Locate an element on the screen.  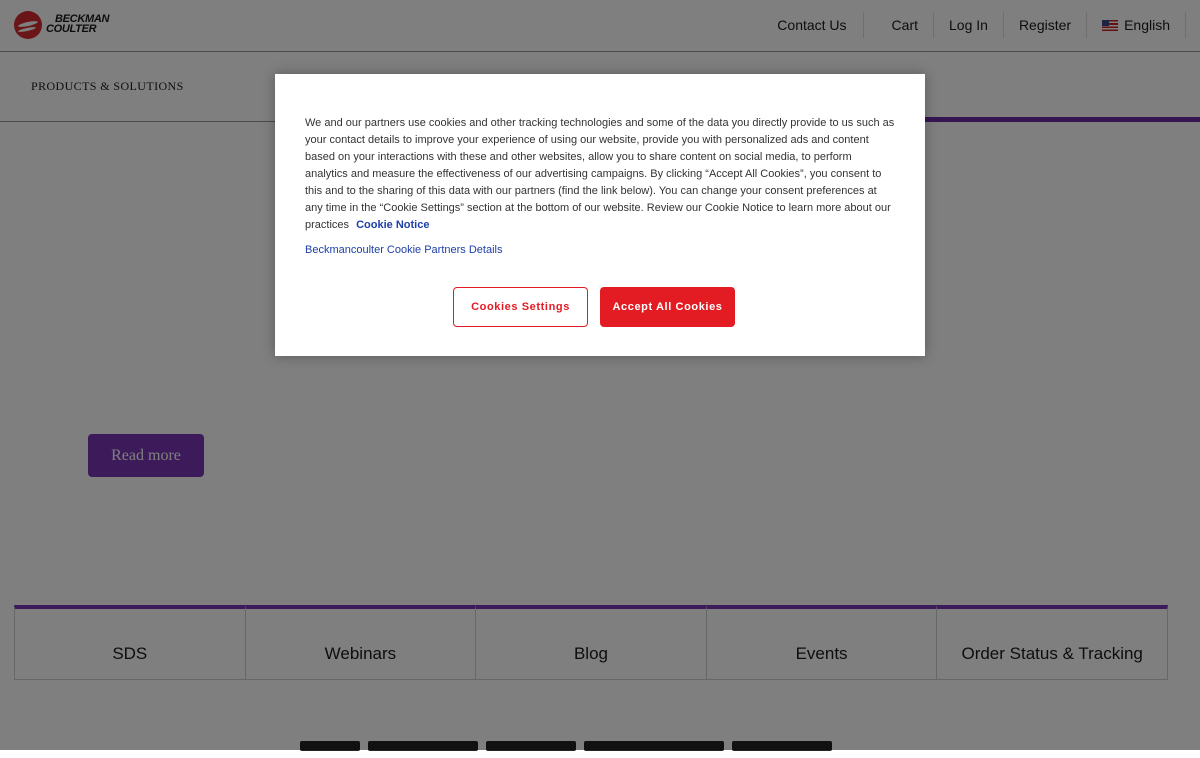
cookie-notice-link: Cookie Notice is located at coordinates (392, 225).